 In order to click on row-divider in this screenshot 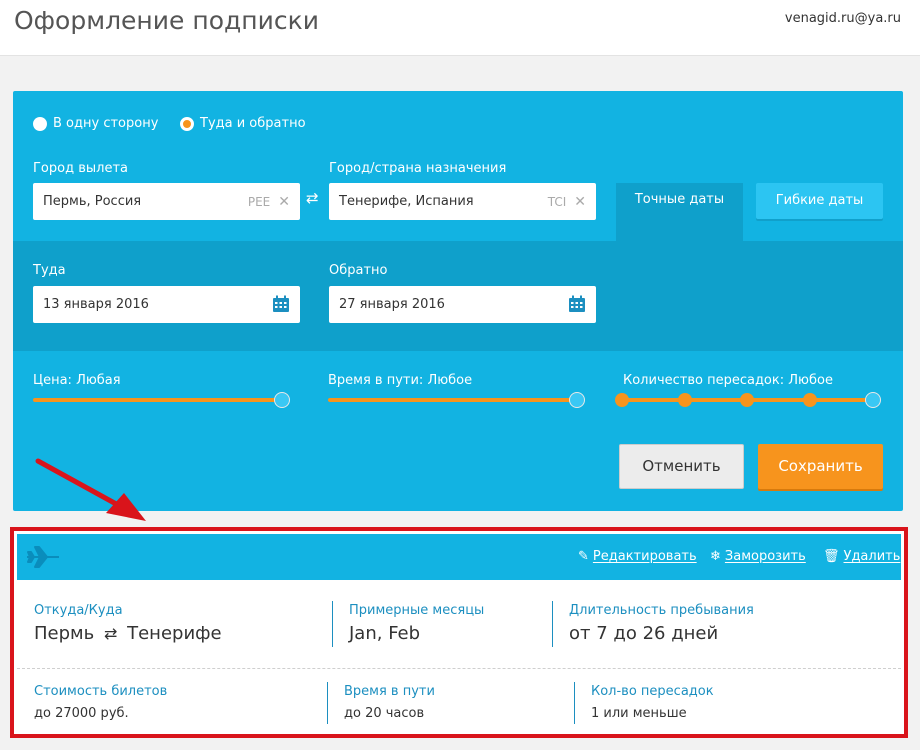, I will do `click(459, 668)`.